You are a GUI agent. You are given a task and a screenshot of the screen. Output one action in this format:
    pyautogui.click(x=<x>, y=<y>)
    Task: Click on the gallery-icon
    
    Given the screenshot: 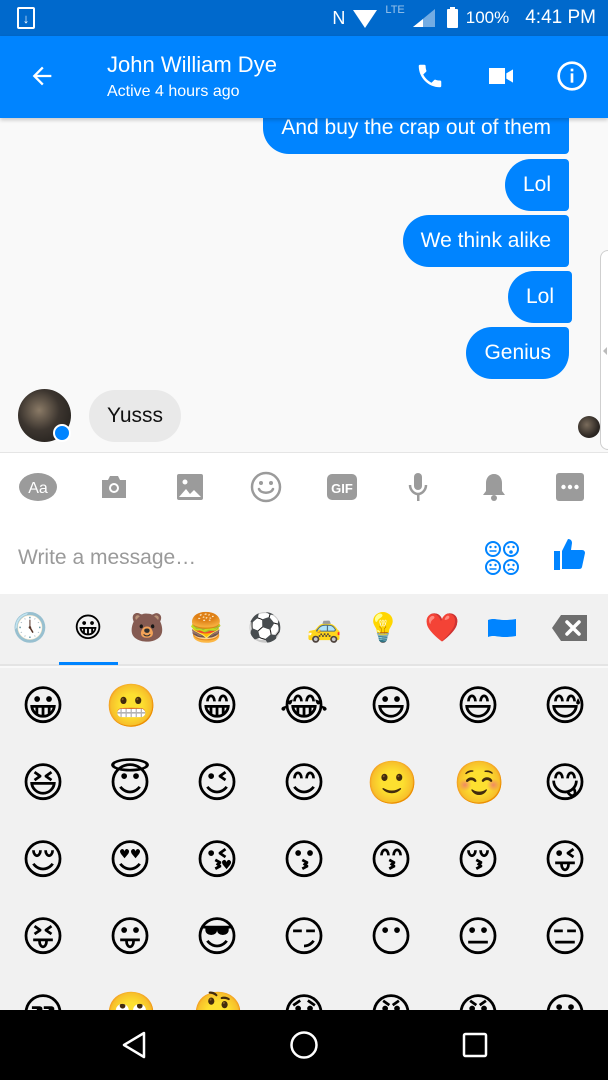 What is the action you would take?
    pyautogui.click(x=190, y=487)
    